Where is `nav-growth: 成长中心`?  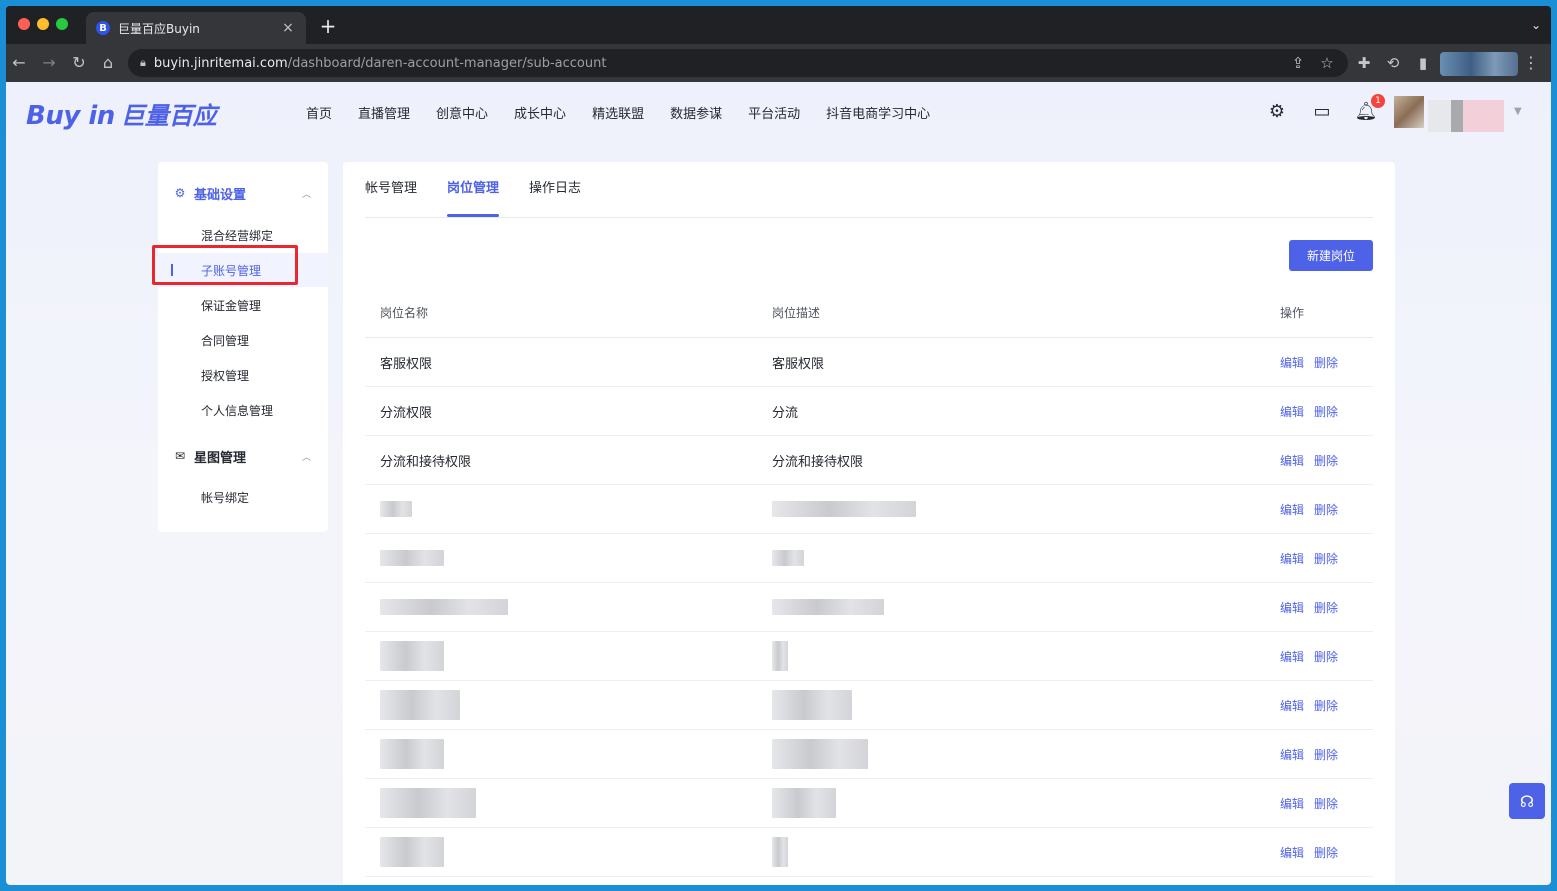
nav-growth: 成长中心 is located at coordinates (540, 112).